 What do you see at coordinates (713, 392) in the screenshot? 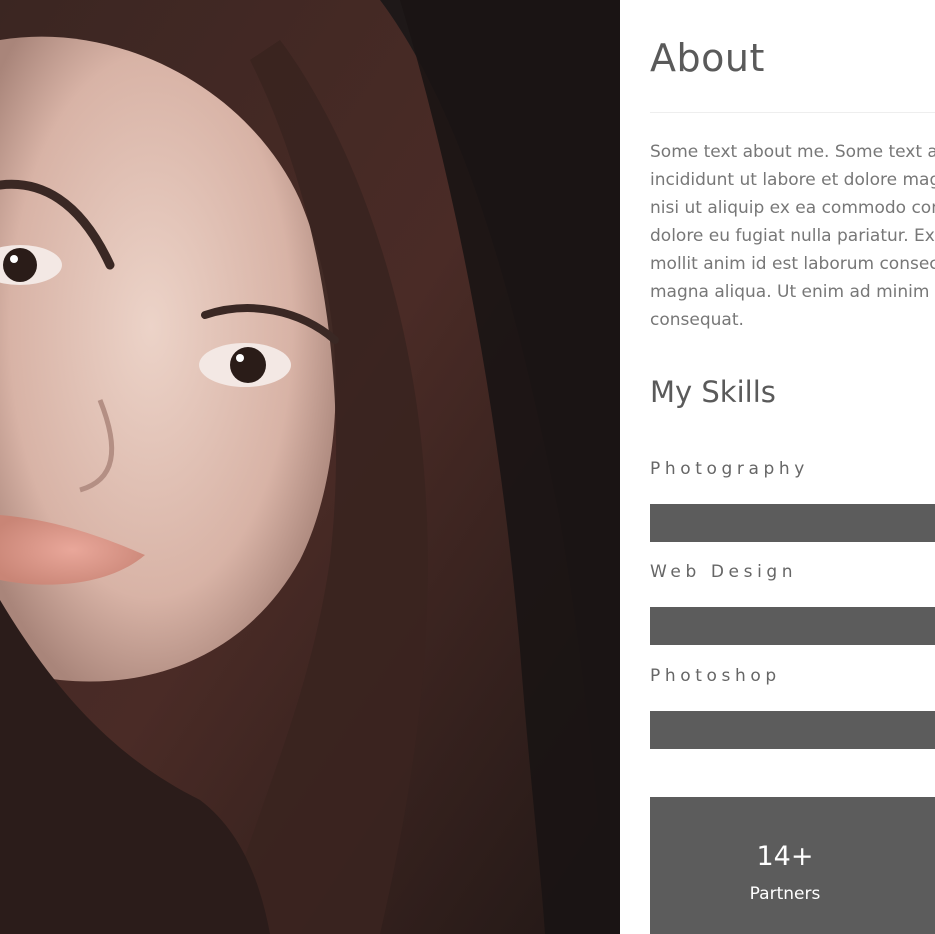
I see `skills-title: My Skills` at bounding box center [713, 392].